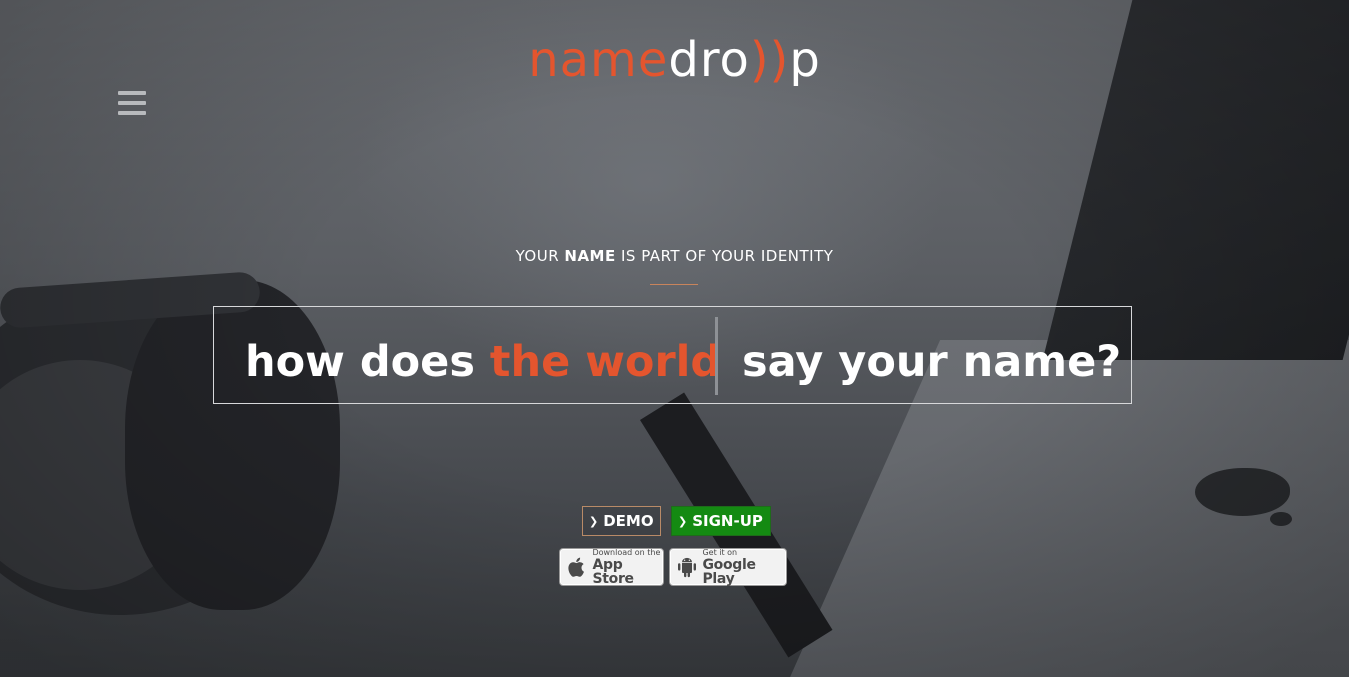 The height and width of the screenshot is (677, 1349). Describe the element at coordinates (932, 362) in the screenshot. I see `headline-right: say your name?` at that location.